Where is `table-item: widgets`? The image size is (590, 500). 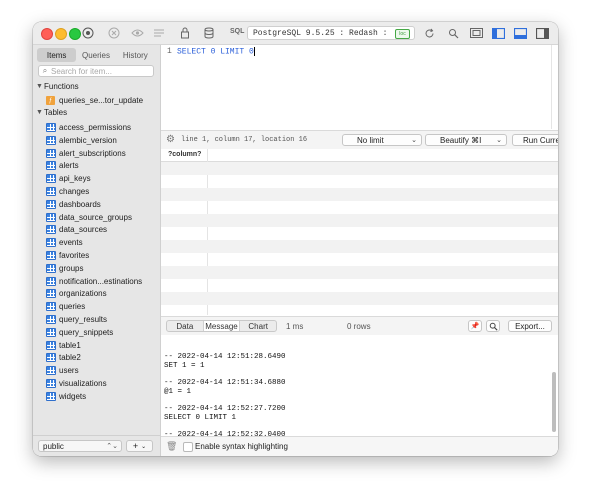
table-item: widgets is located at coordinates (102, 396).